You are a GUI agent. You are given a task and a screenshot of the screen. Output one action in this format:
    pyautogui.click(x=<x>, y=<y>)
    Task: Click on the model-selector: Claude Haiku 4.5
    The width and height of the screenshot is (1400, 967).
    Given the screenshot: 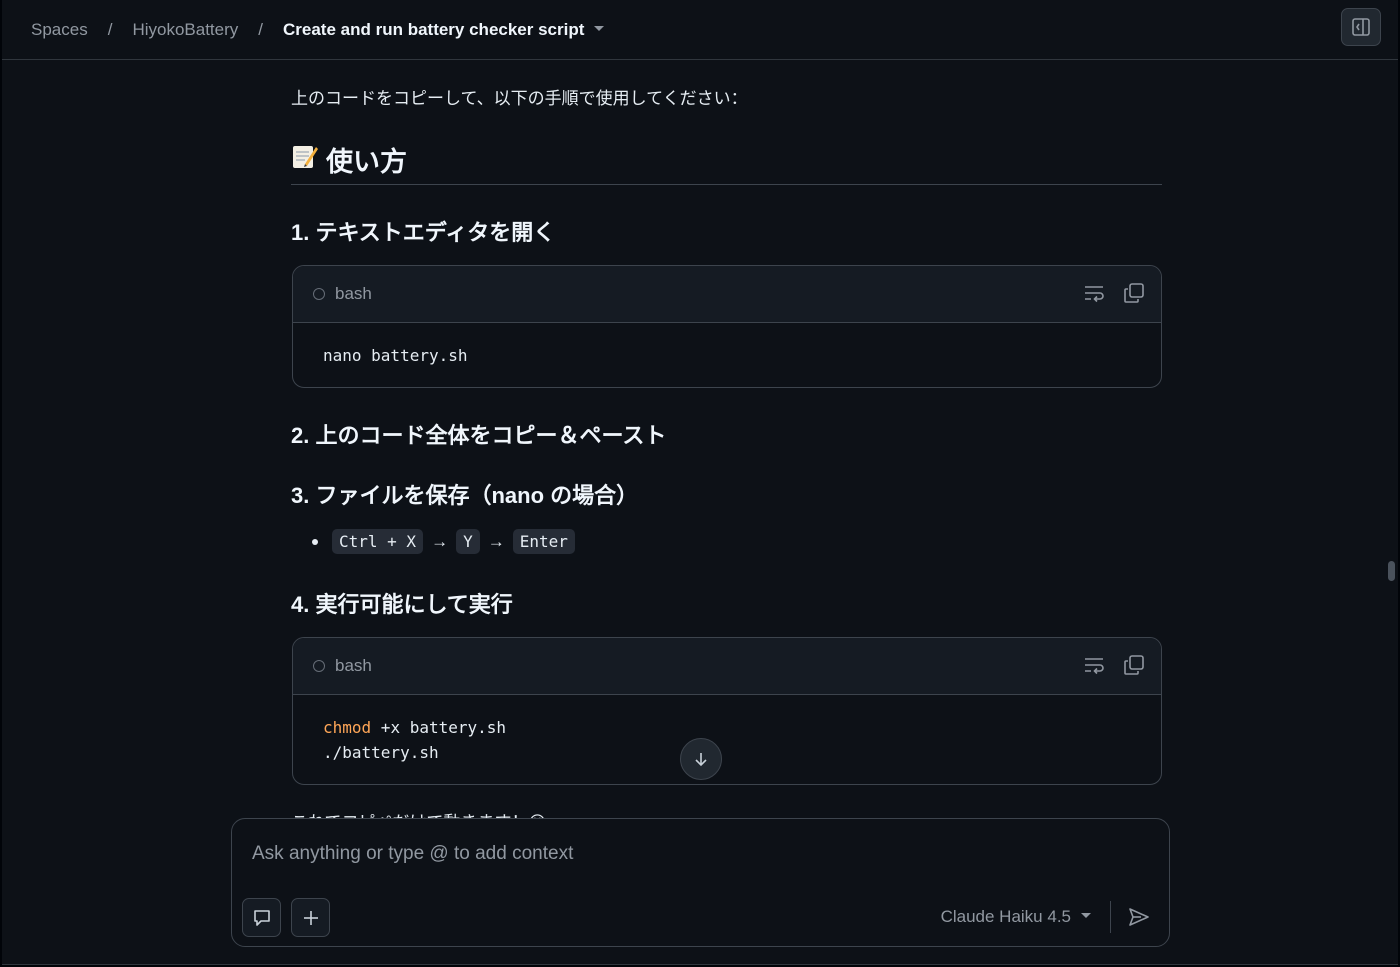 What is the action you would take?
    pyautogui.click(x=1016, y=917)
    